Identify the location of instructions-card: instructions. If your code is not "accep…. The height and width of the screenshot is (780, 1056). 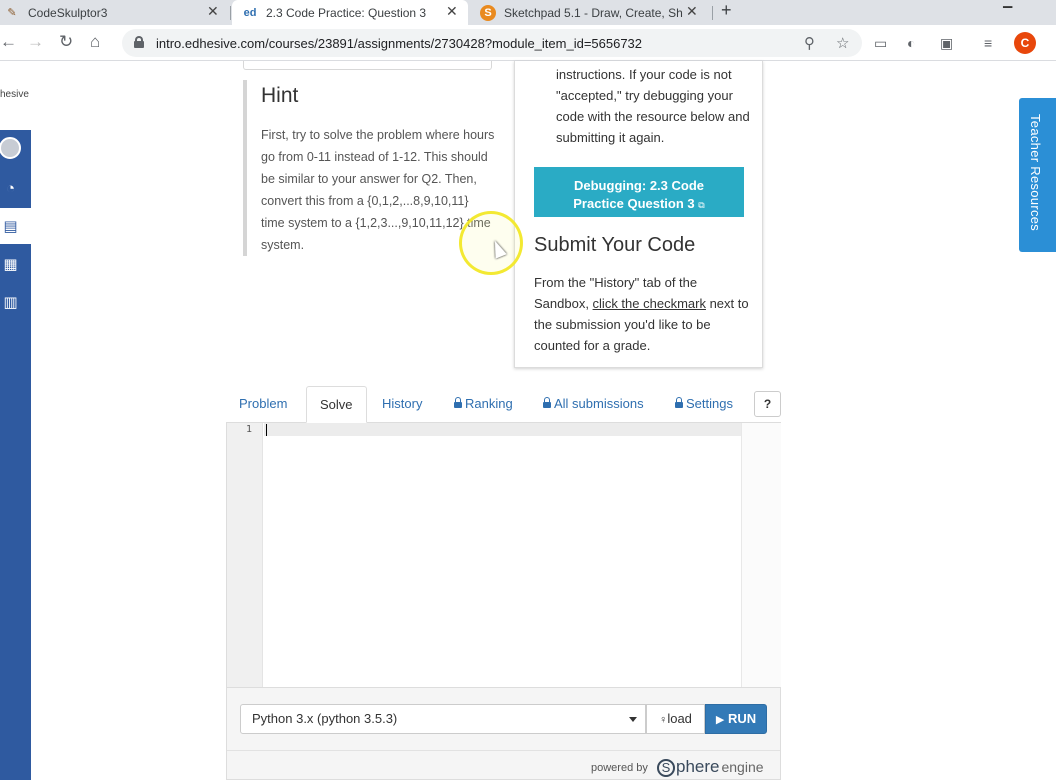
(638, 214).